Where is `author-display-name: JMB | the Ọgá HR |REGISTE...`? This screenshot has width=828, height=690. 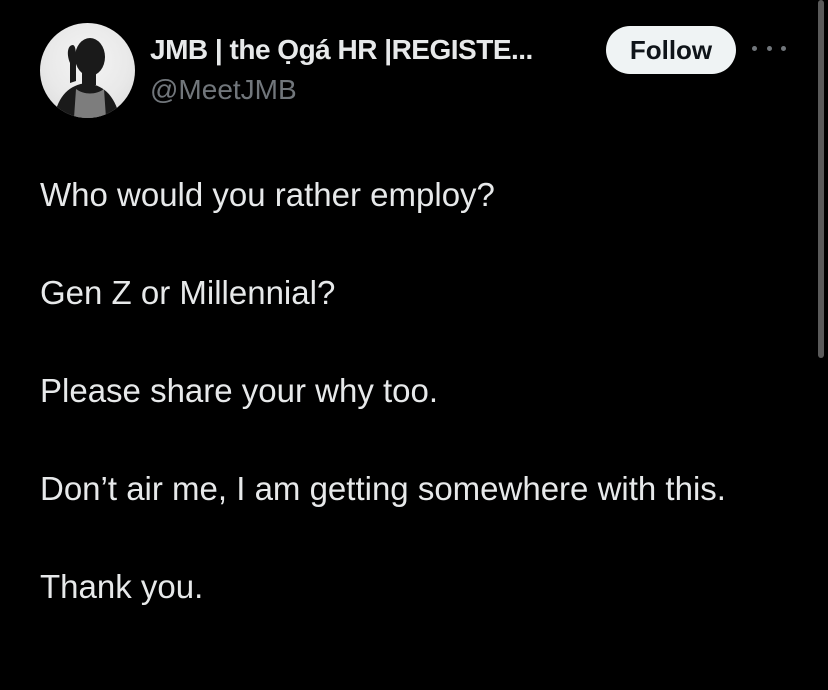 author-display-name: JMB | the Ọgá HR |REGISTE... is located at coordinates (370, 50).